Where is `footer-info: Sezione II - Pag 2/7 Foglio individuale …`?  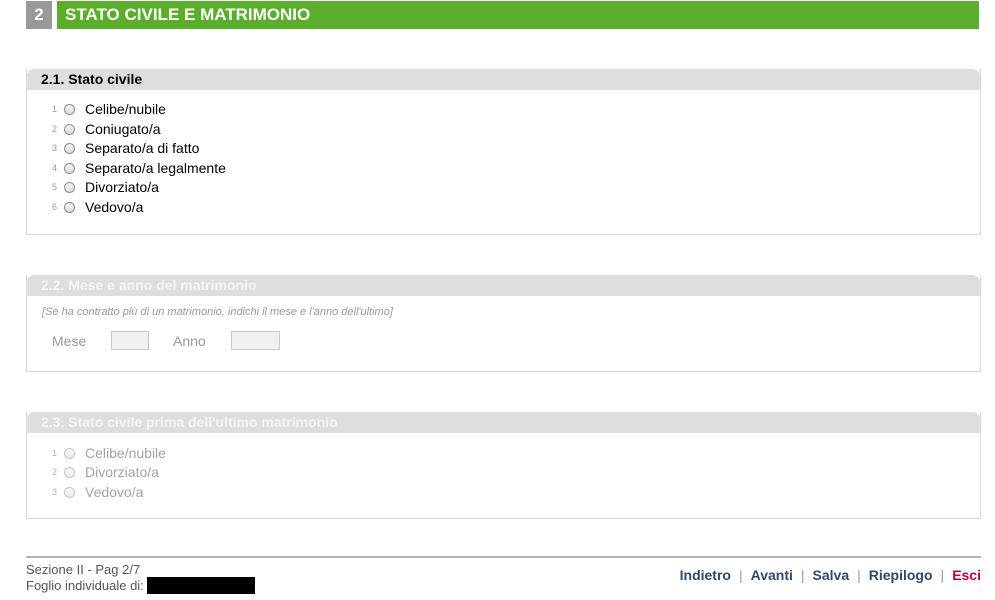 footer-info: Sezione II - Pag 2/7 Foglio individuale … is located at coordinates (140, 578).